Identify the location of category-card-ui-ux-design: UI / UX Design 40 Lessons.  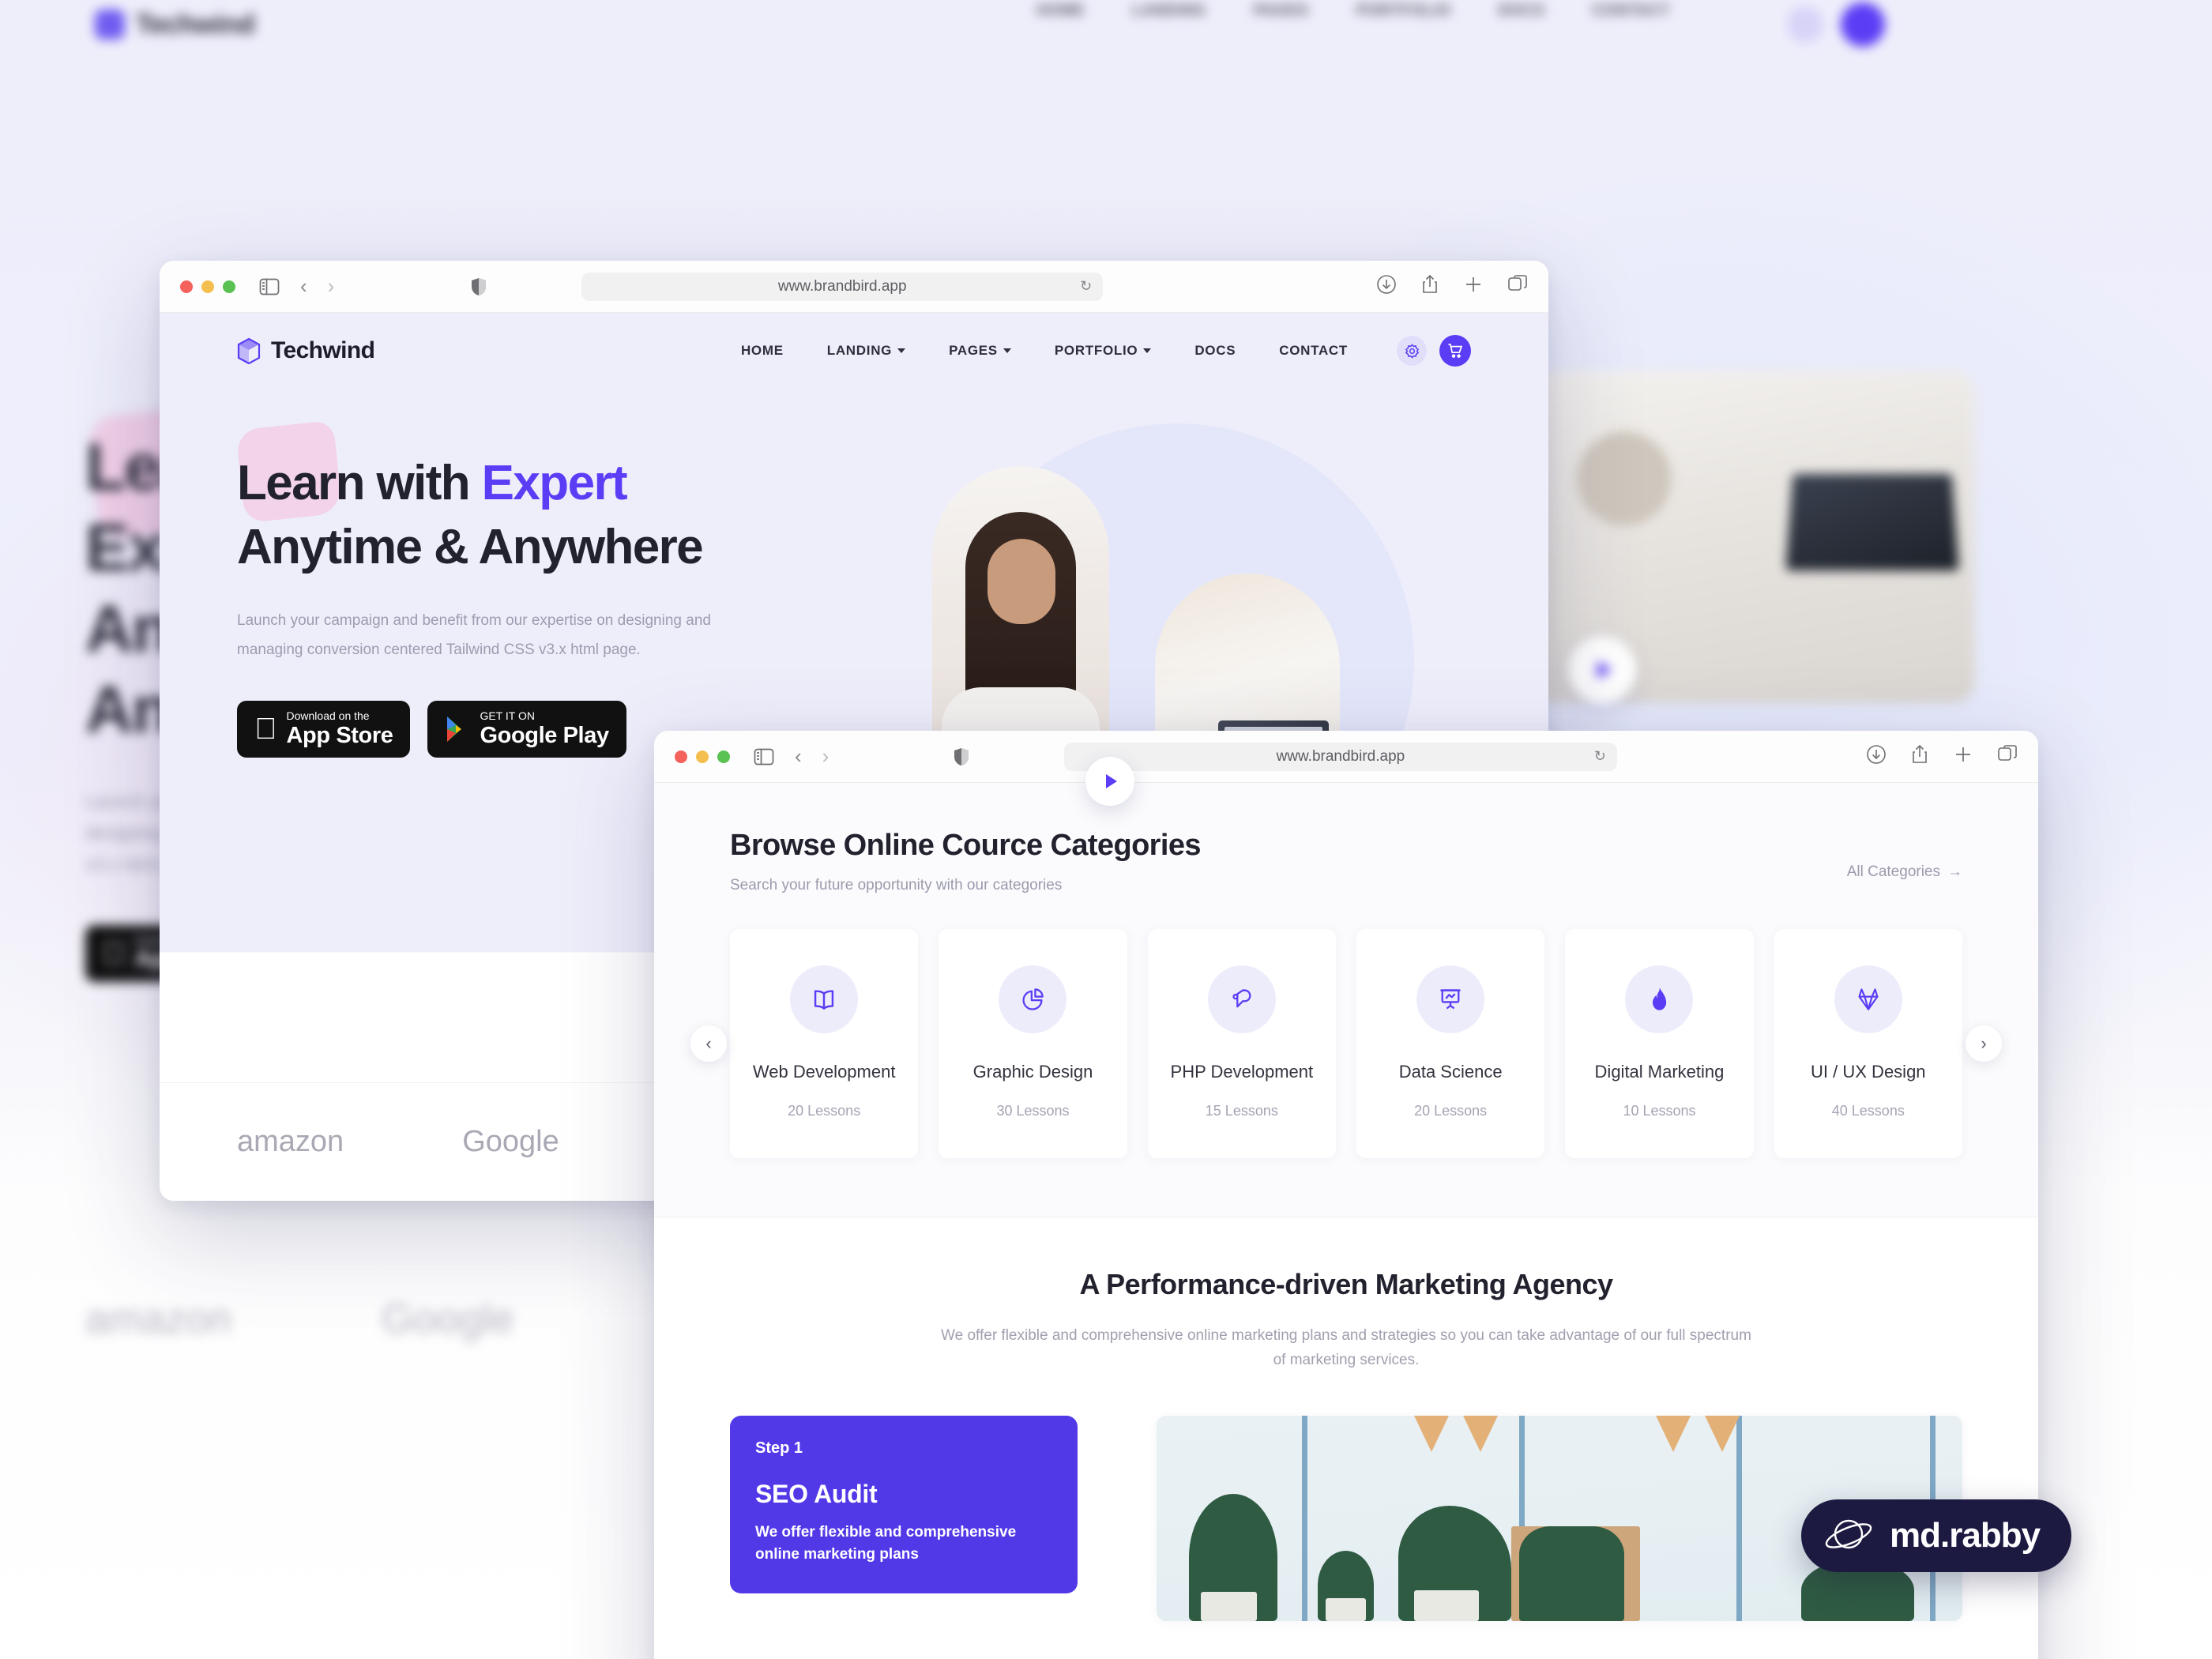
(1868, 1043).